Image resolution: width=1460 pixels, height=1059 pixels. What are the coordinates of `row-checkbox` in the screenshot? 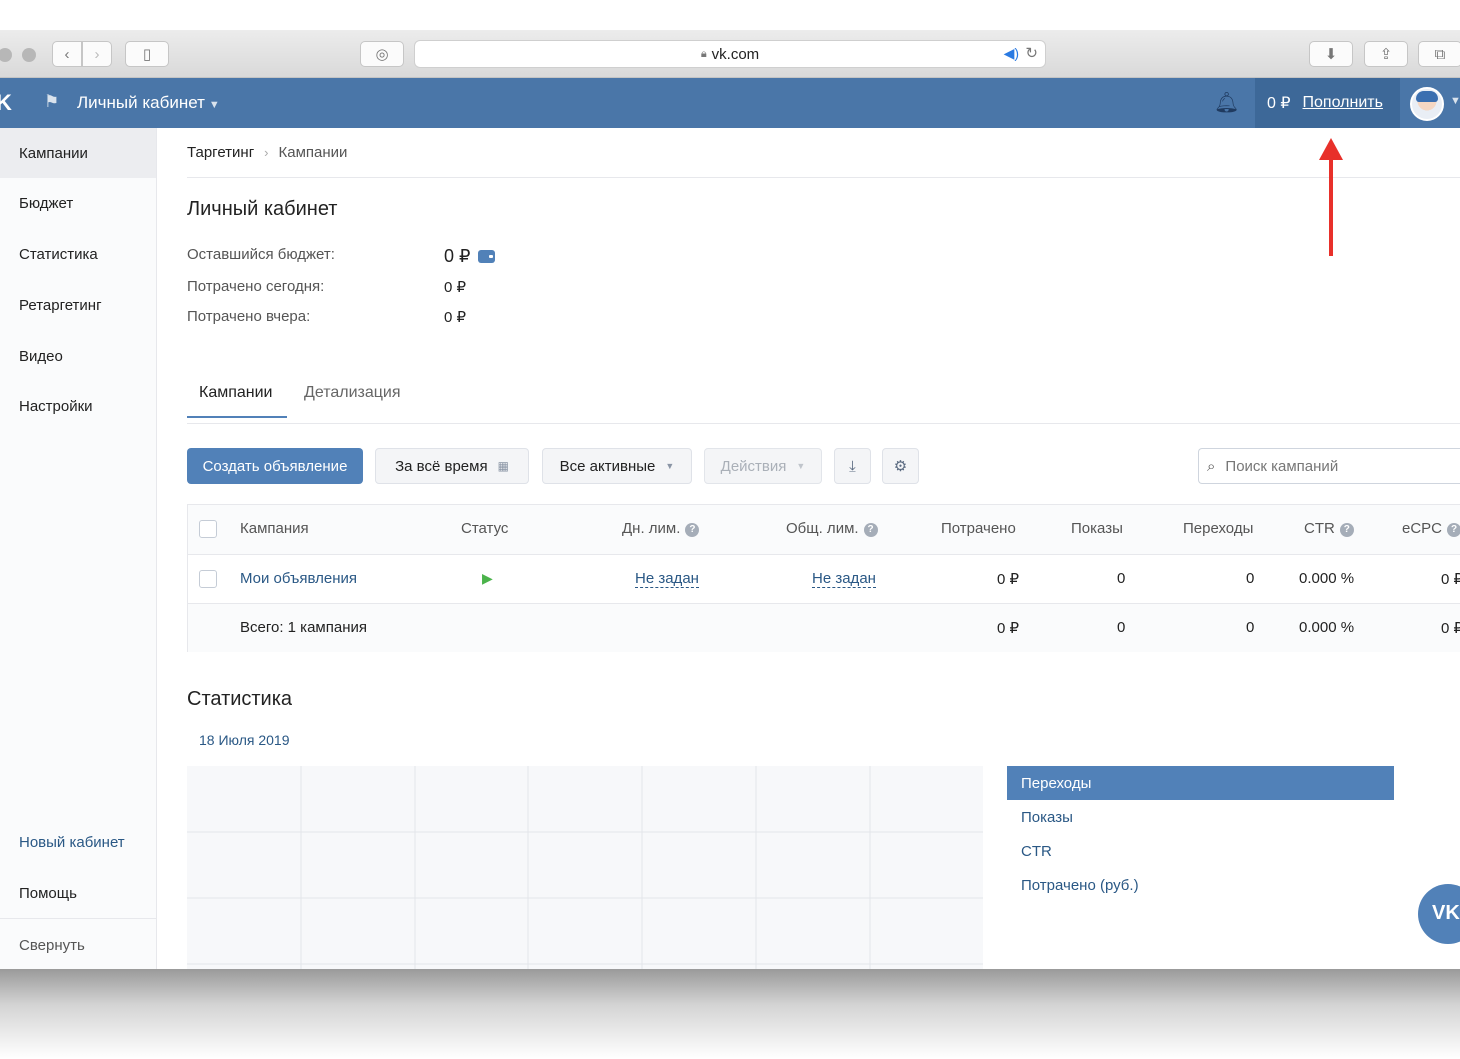 It's located at (208, 579).